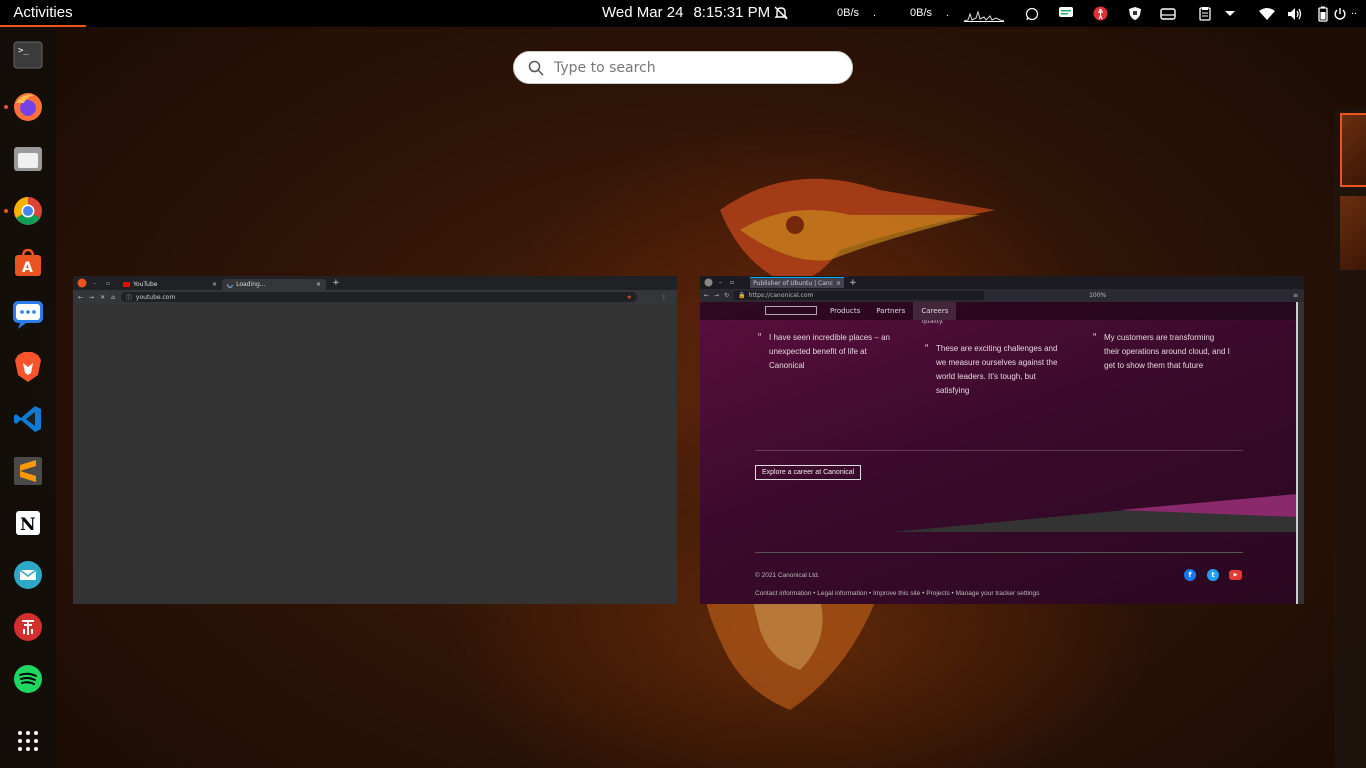  What do you see at coordinates (1353, 233) in the screenshot?
I see `workspace-2-thumbnail` at bounding box center [1353, 233].